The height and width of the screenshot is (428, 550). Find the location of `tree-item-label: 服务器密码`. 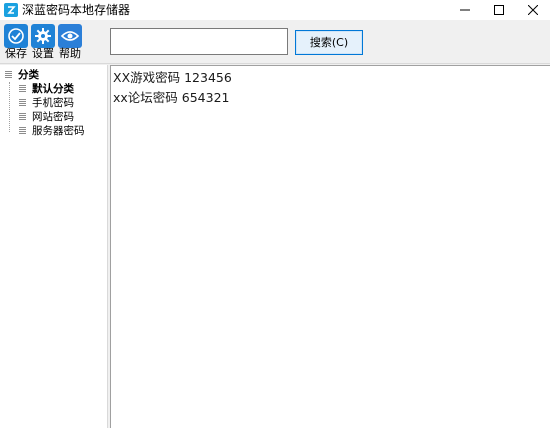

tree-item-label: 服务器密码 is located at coordinates (58, 131).